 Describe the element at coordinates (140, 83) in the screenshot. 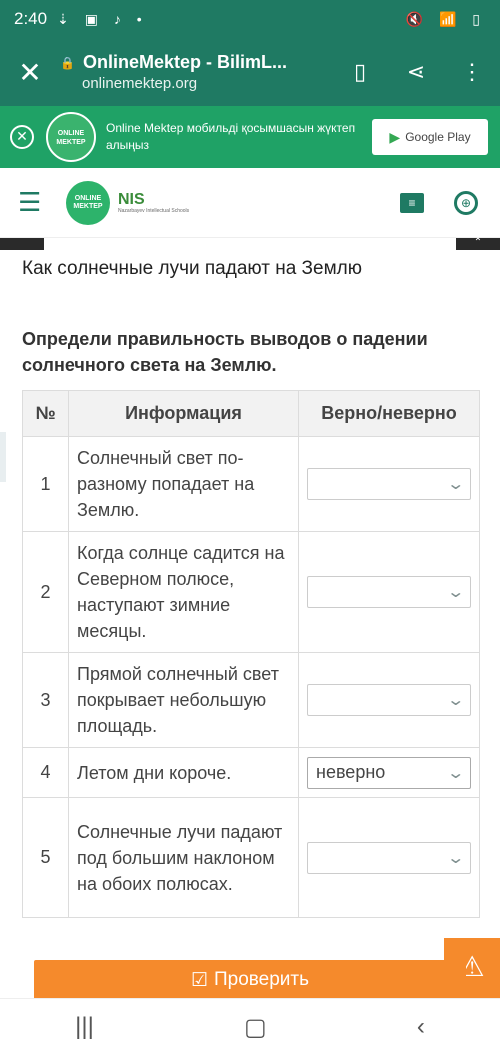

I see `url-host: onlinemektep.org` at that location.